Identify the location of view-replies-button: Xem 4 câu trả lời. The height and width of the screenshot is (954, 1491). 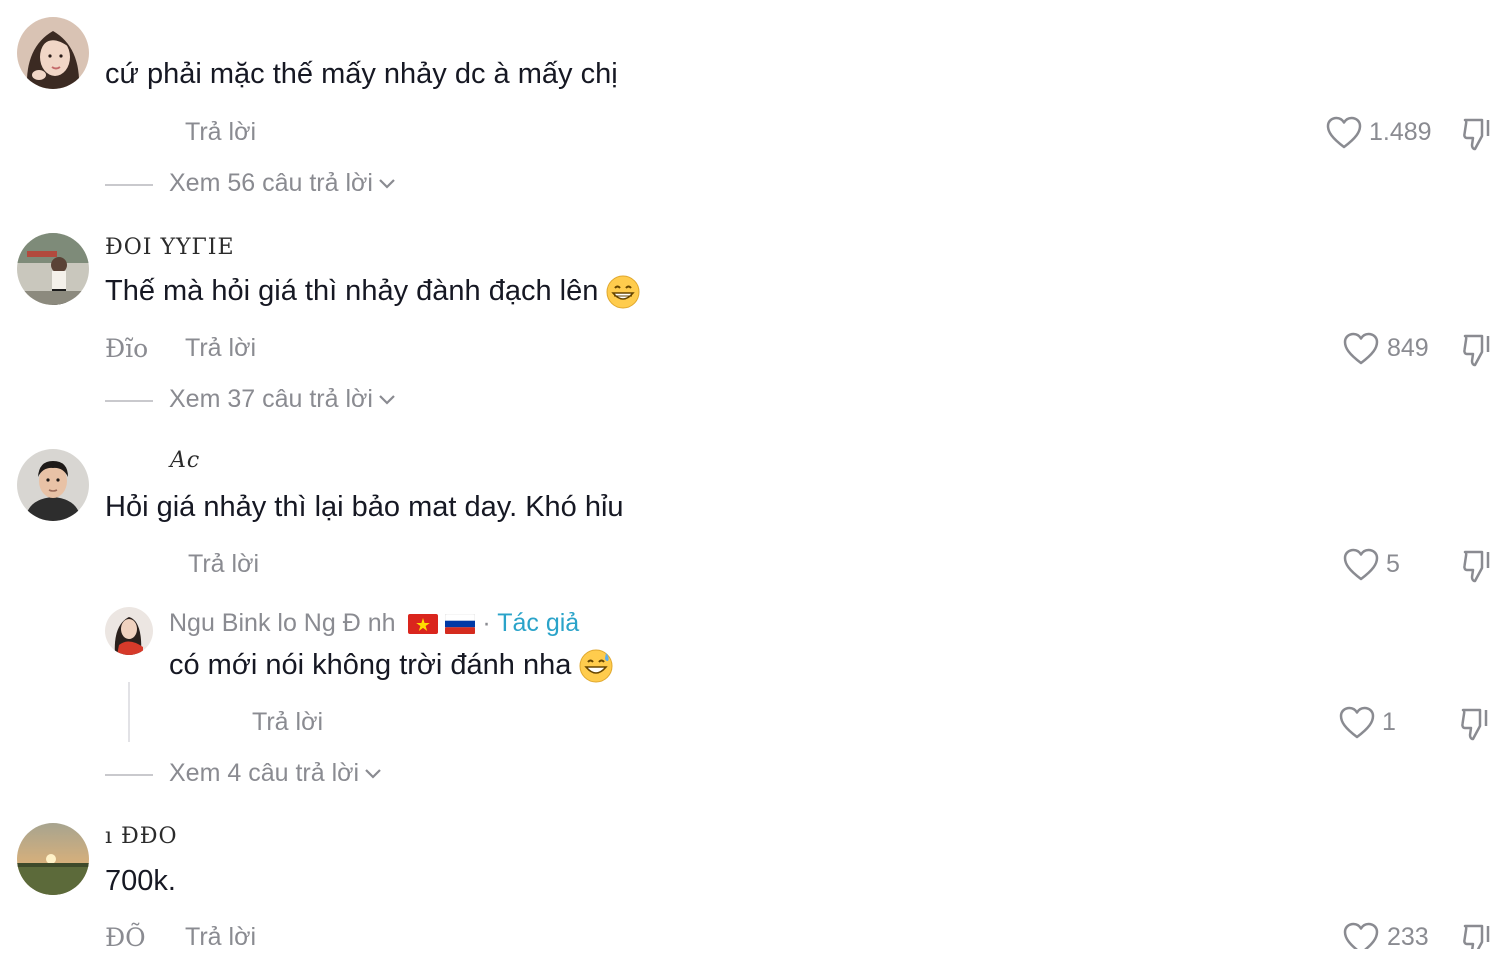
(276, 773).